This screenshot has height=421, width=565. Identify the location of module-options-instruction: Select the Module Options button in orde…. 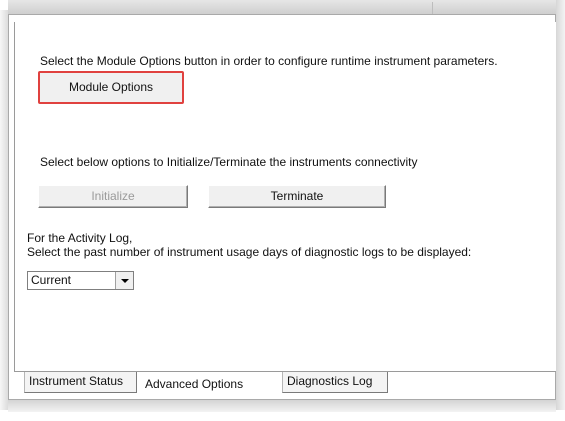
(269, 61).